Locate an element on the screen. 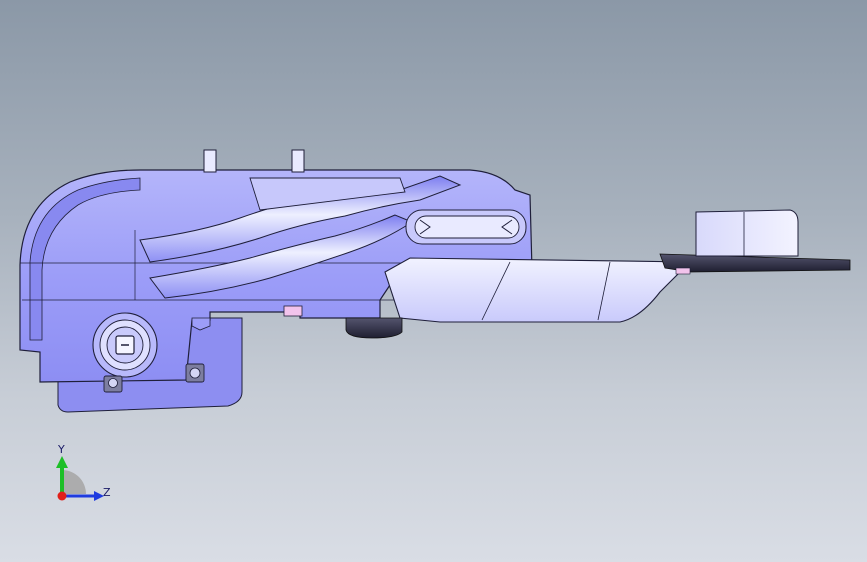  under-clip is located at coordinates (374, 328).